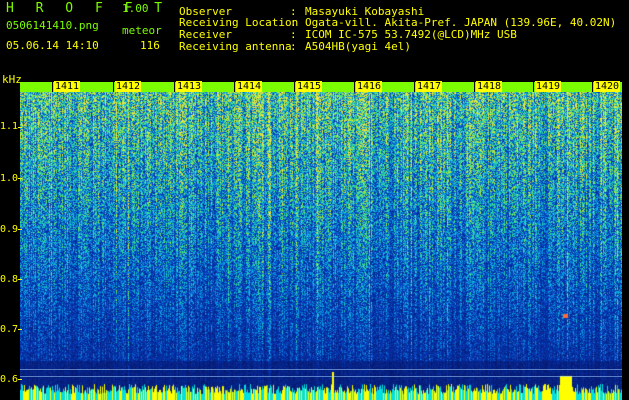 This screenshot has width=629, height=400. Describe the element at coordinates (128, 86) in the screenshot. I see `x-tick-label: 1412` at that location.